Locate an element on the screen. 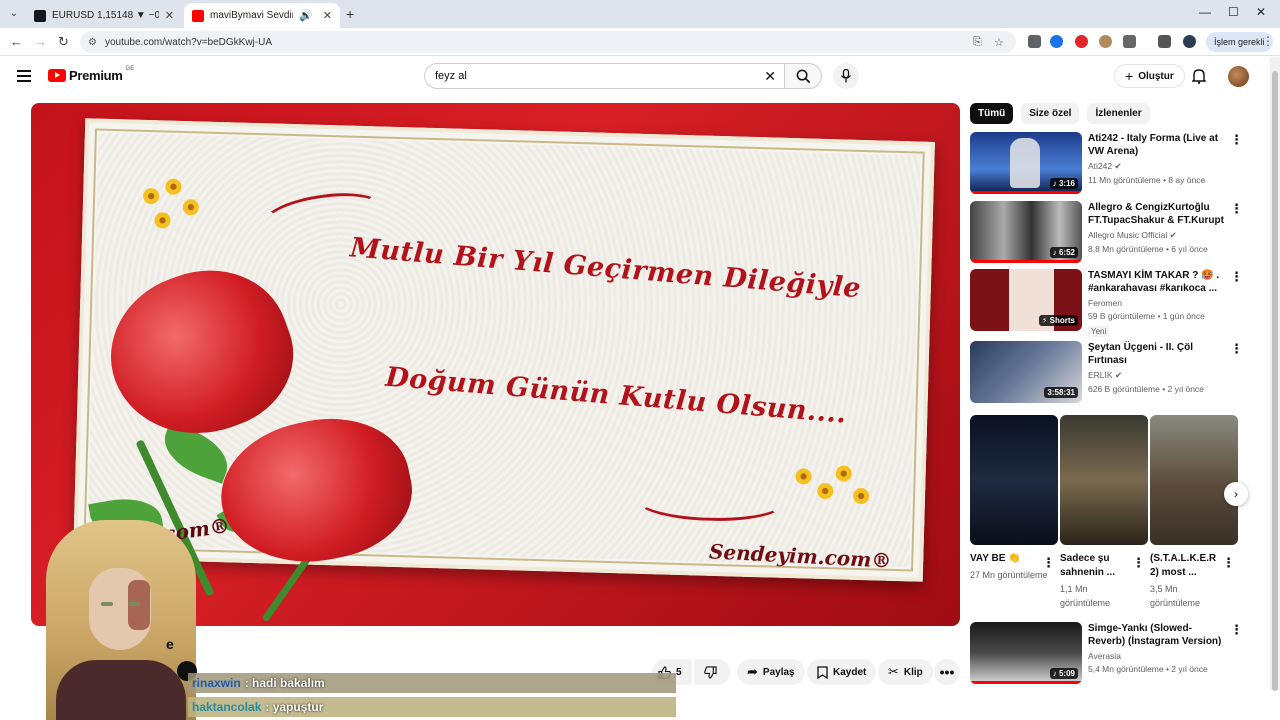 Image resolution: width=1280 pixels, height=720 pixels. video-title: Şeytan Üçgeni - II. Çöl Fırtınası is located at coordinates (1158, 354).